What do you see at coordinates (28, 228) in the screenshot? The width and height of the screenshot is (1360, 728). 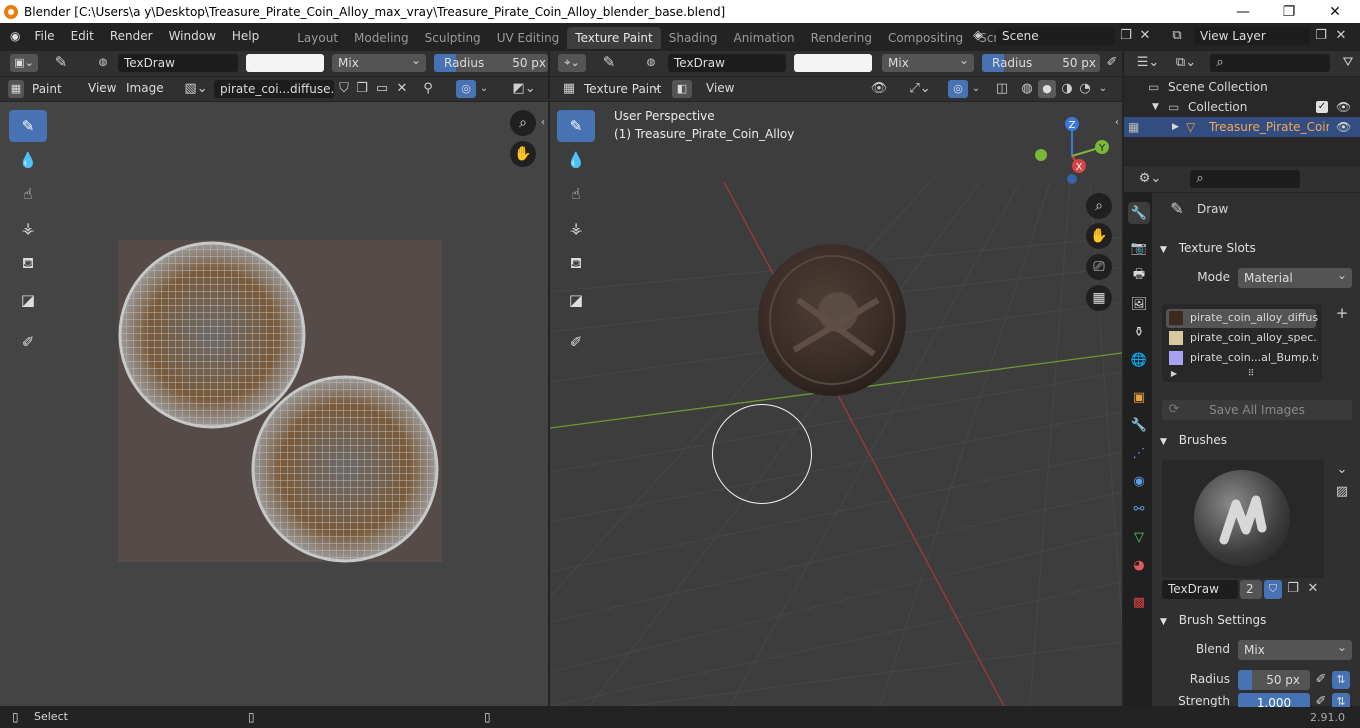 I see `tool-clone: ⚶` at bounding box center [28, 228].